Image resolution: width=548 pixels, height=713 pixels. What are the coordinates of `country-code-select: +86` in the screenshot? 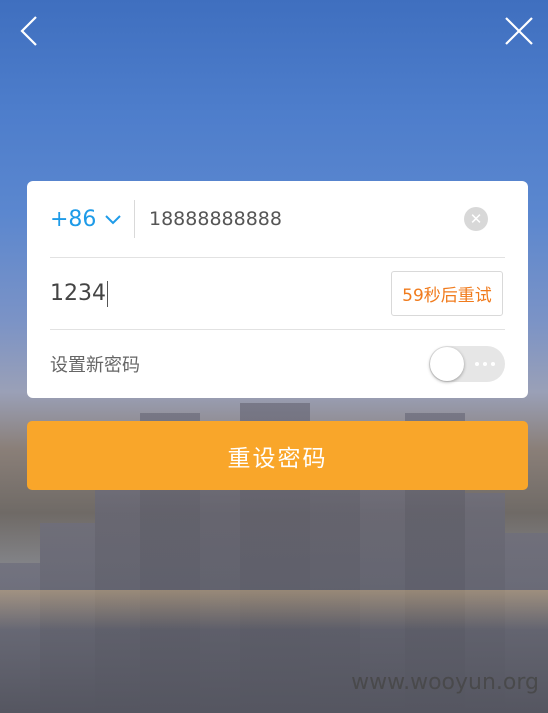 It's located at (92, 219).